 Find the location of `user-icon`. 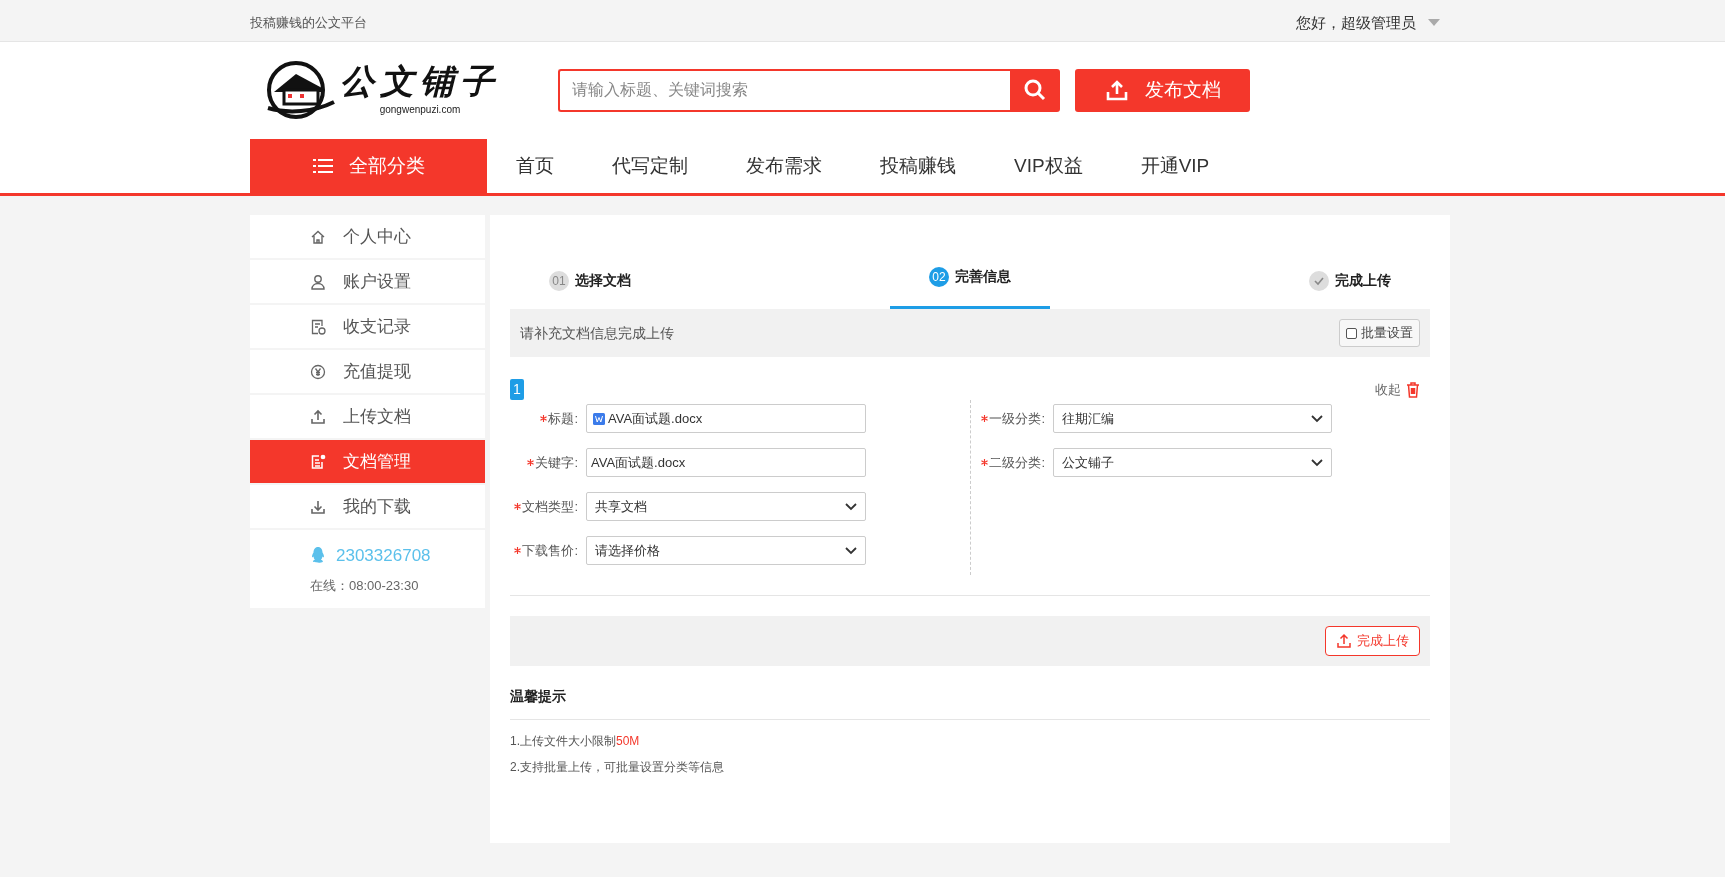

user-icon is located at coordinates (318, 281).